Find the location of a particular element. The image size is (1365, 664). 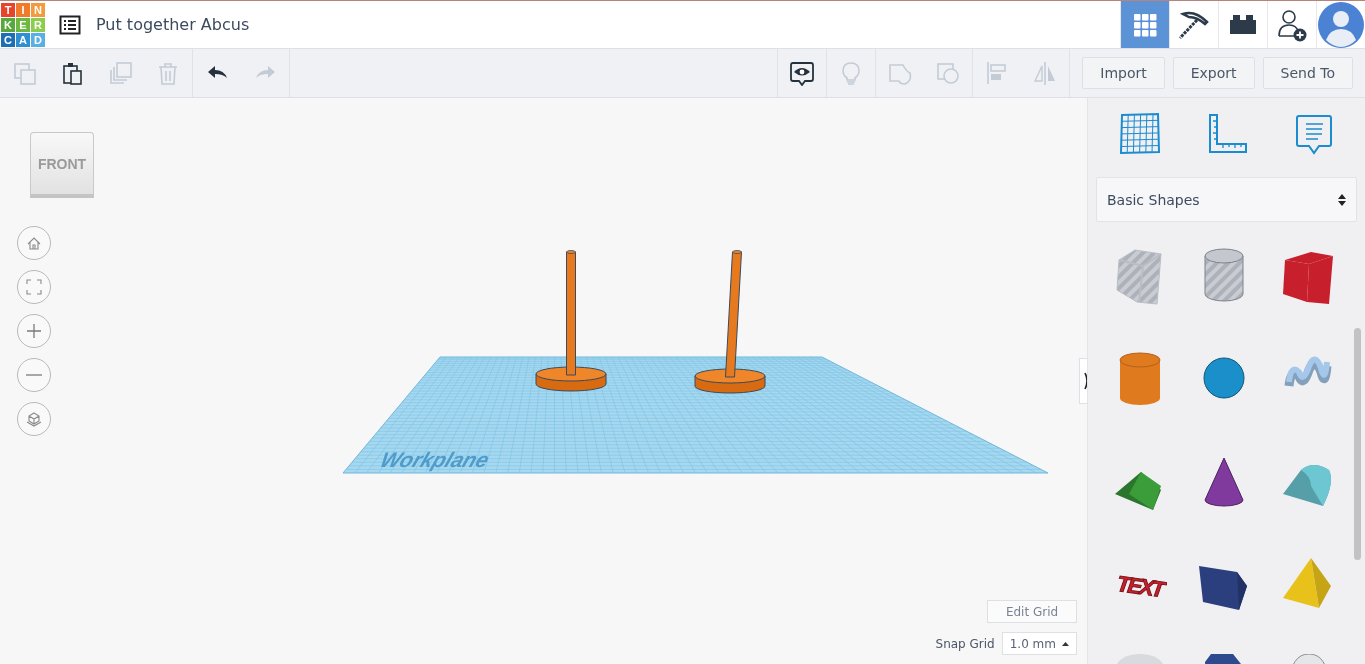

text-shape-drawing: TEXT is located at coordinates (1140, 583).